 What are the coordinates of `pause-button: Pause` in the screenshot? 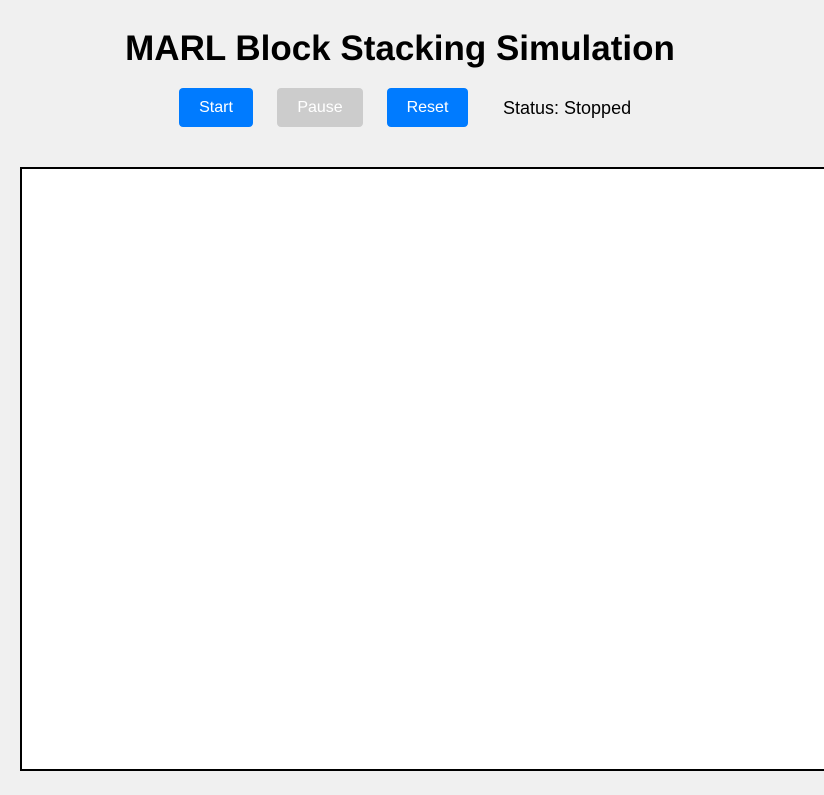 It's located at (320, 107).